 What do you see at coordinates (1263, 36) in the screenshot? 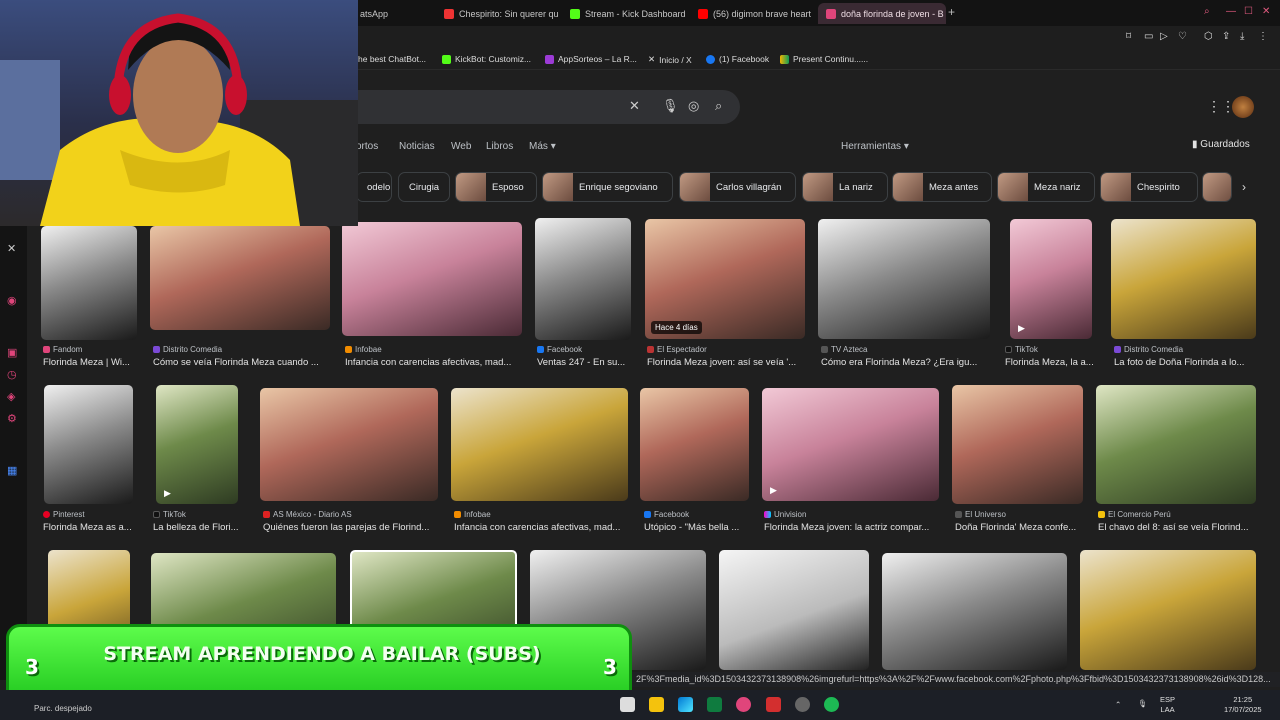
I see `menu-icon: ⋮` at bounding box center [1263, 36].